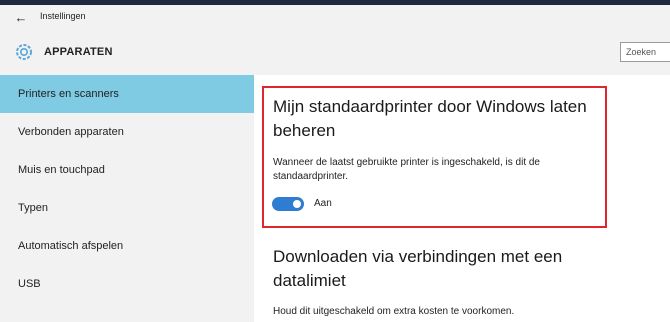 This screenshot has height=322, width=670. I want to click on sidebar-item-typen: Typen, so click(127, 208).